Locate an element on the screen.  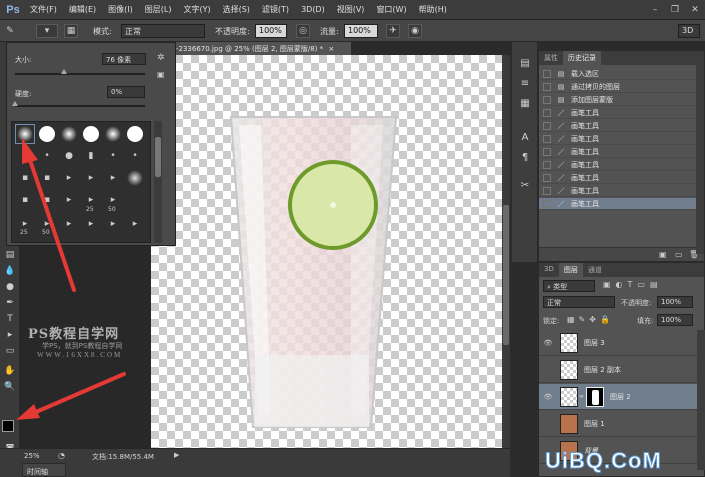
zoom-tool-icon: 🔍 is located at coordinates (10, 387).